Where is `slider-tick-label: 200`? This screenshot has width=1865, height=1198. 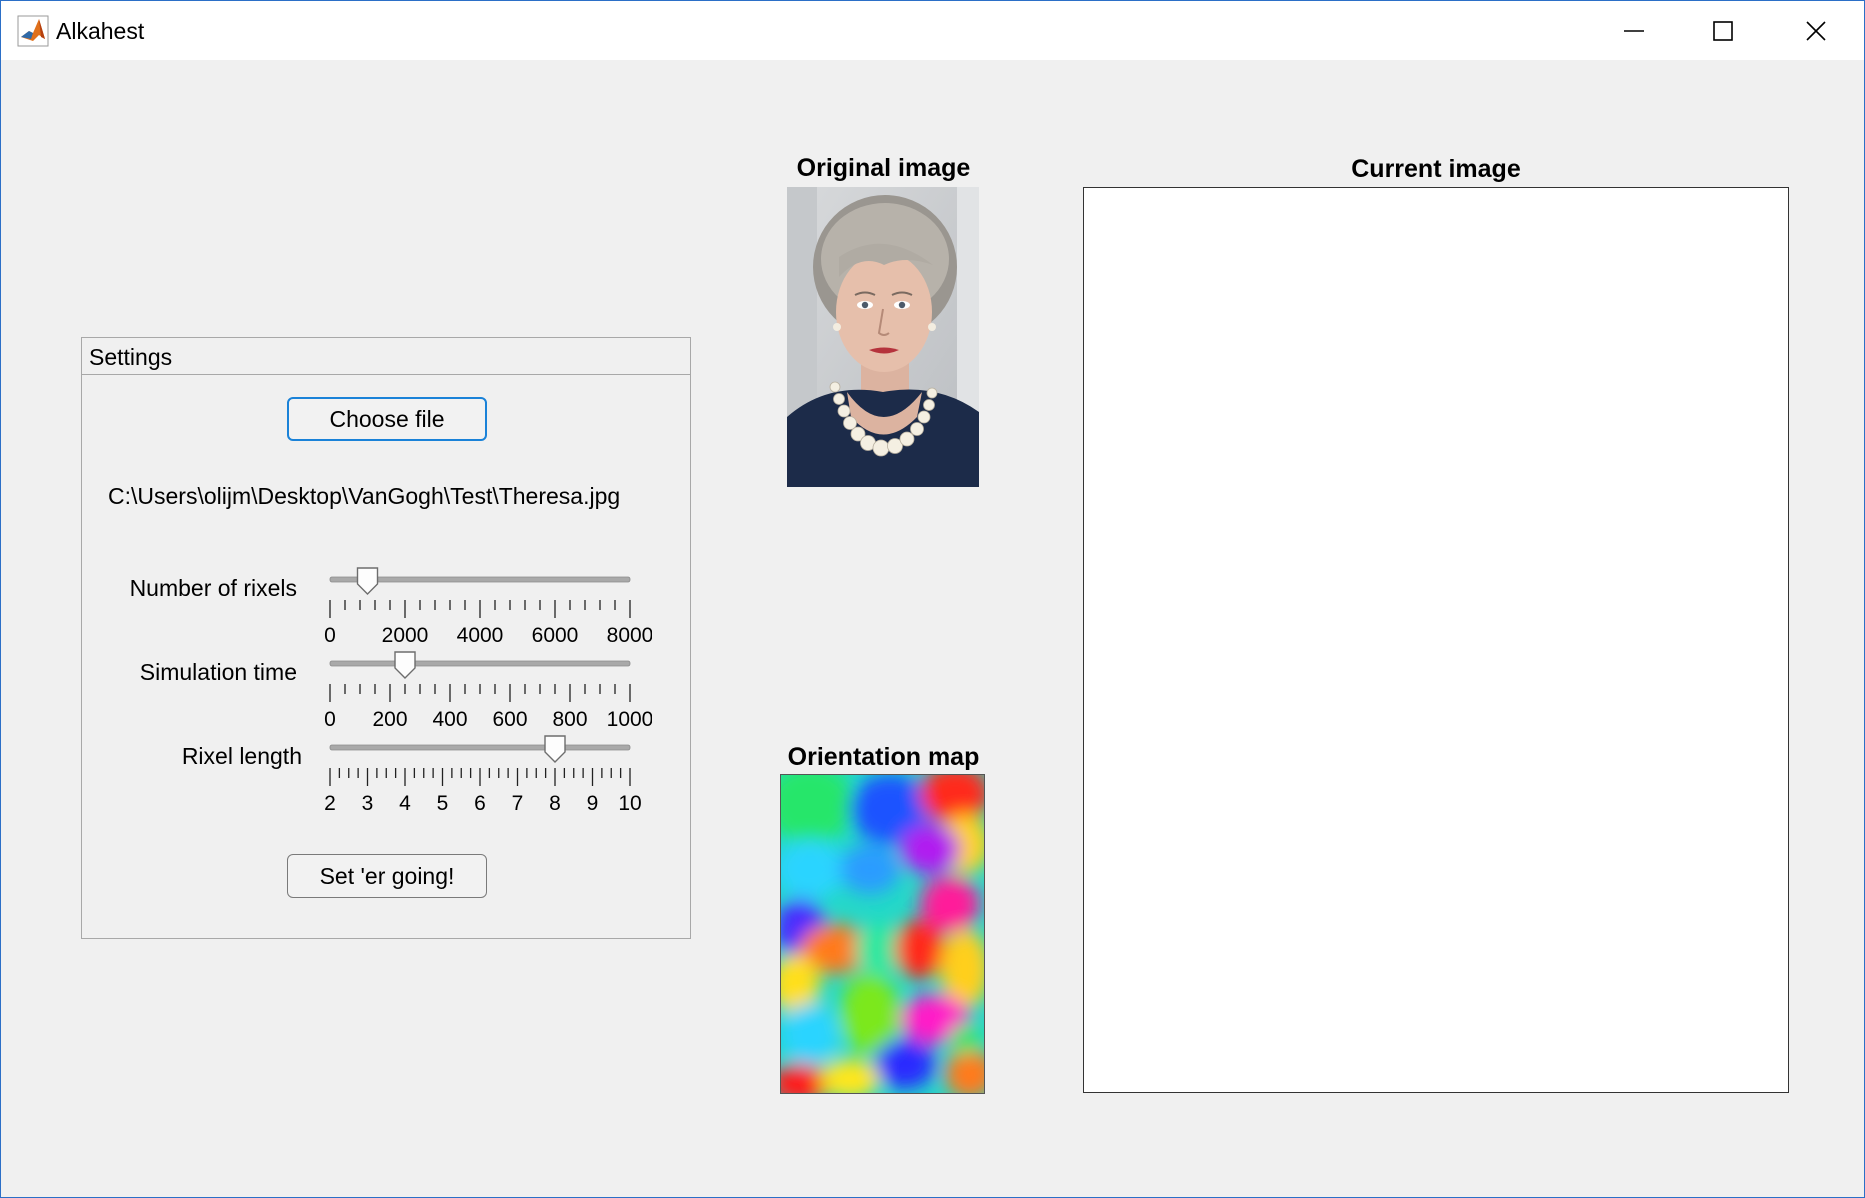 slider-tick-label: 200 is located at coordinates (389, 719).